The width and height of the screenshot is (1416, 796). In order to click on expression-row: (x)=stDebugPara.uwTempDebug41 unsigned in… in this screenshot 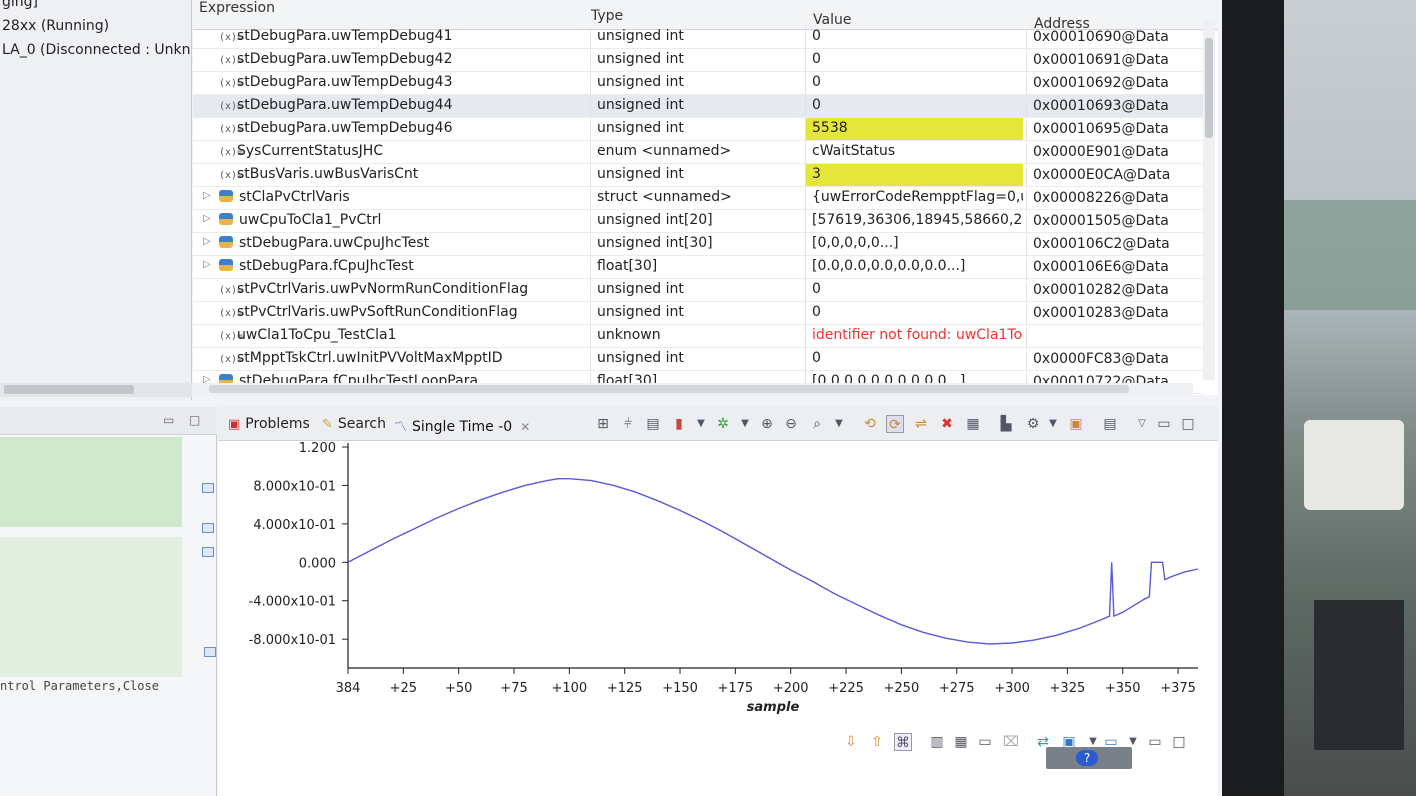, I will do `click(698, 38)`.